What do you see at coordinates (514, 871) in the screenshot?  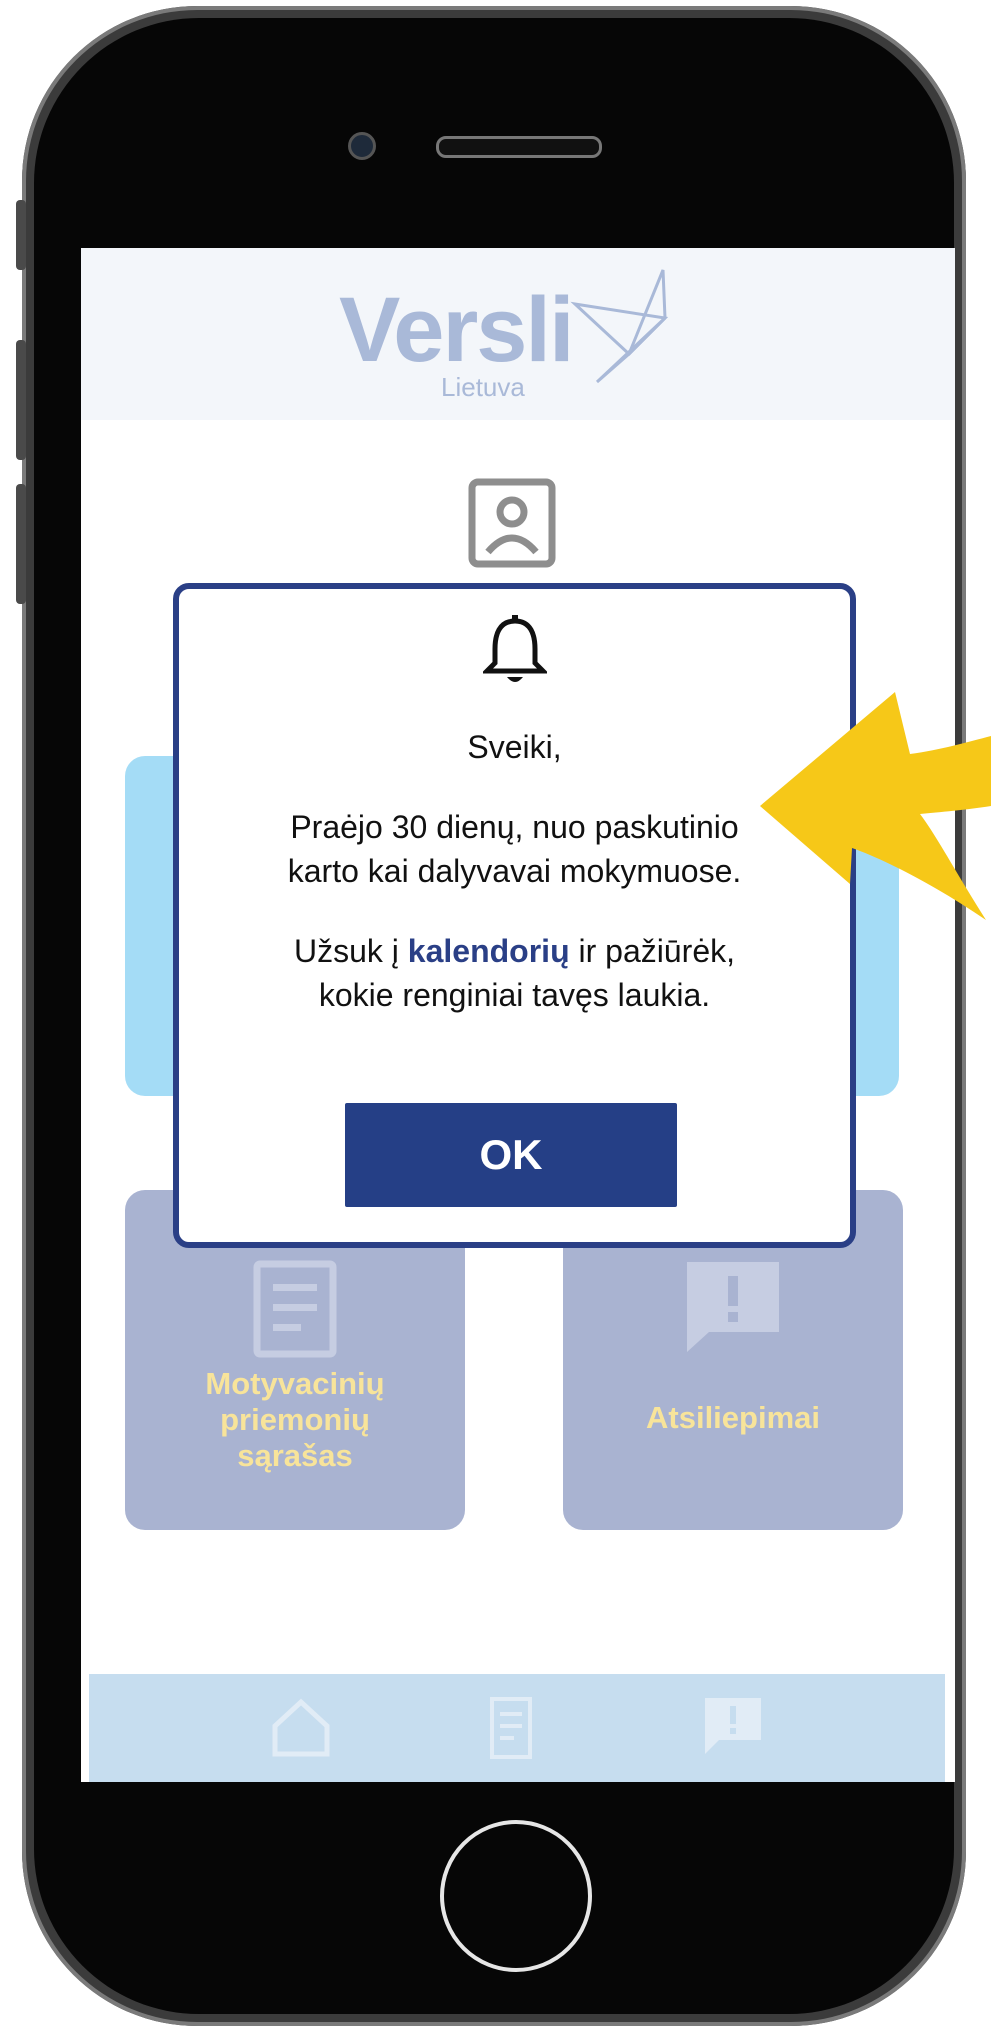 I see `dialog-message-line: karto kai dalyvavai mokymuose.` at bounding box center [514, 871].